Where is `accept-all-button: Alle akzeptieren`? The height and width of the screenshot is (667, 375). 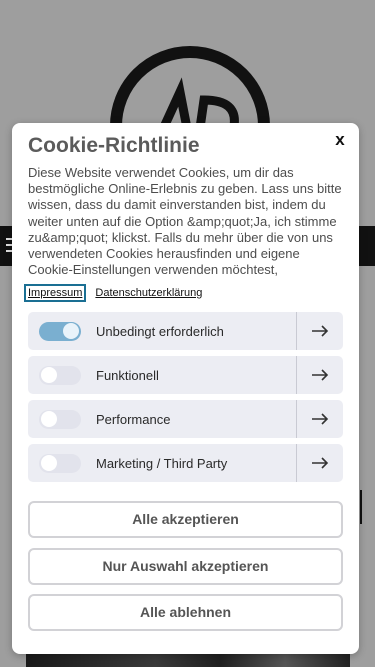
accept-all-button: Alle akzeptieren is located at coordinates (185, 519).